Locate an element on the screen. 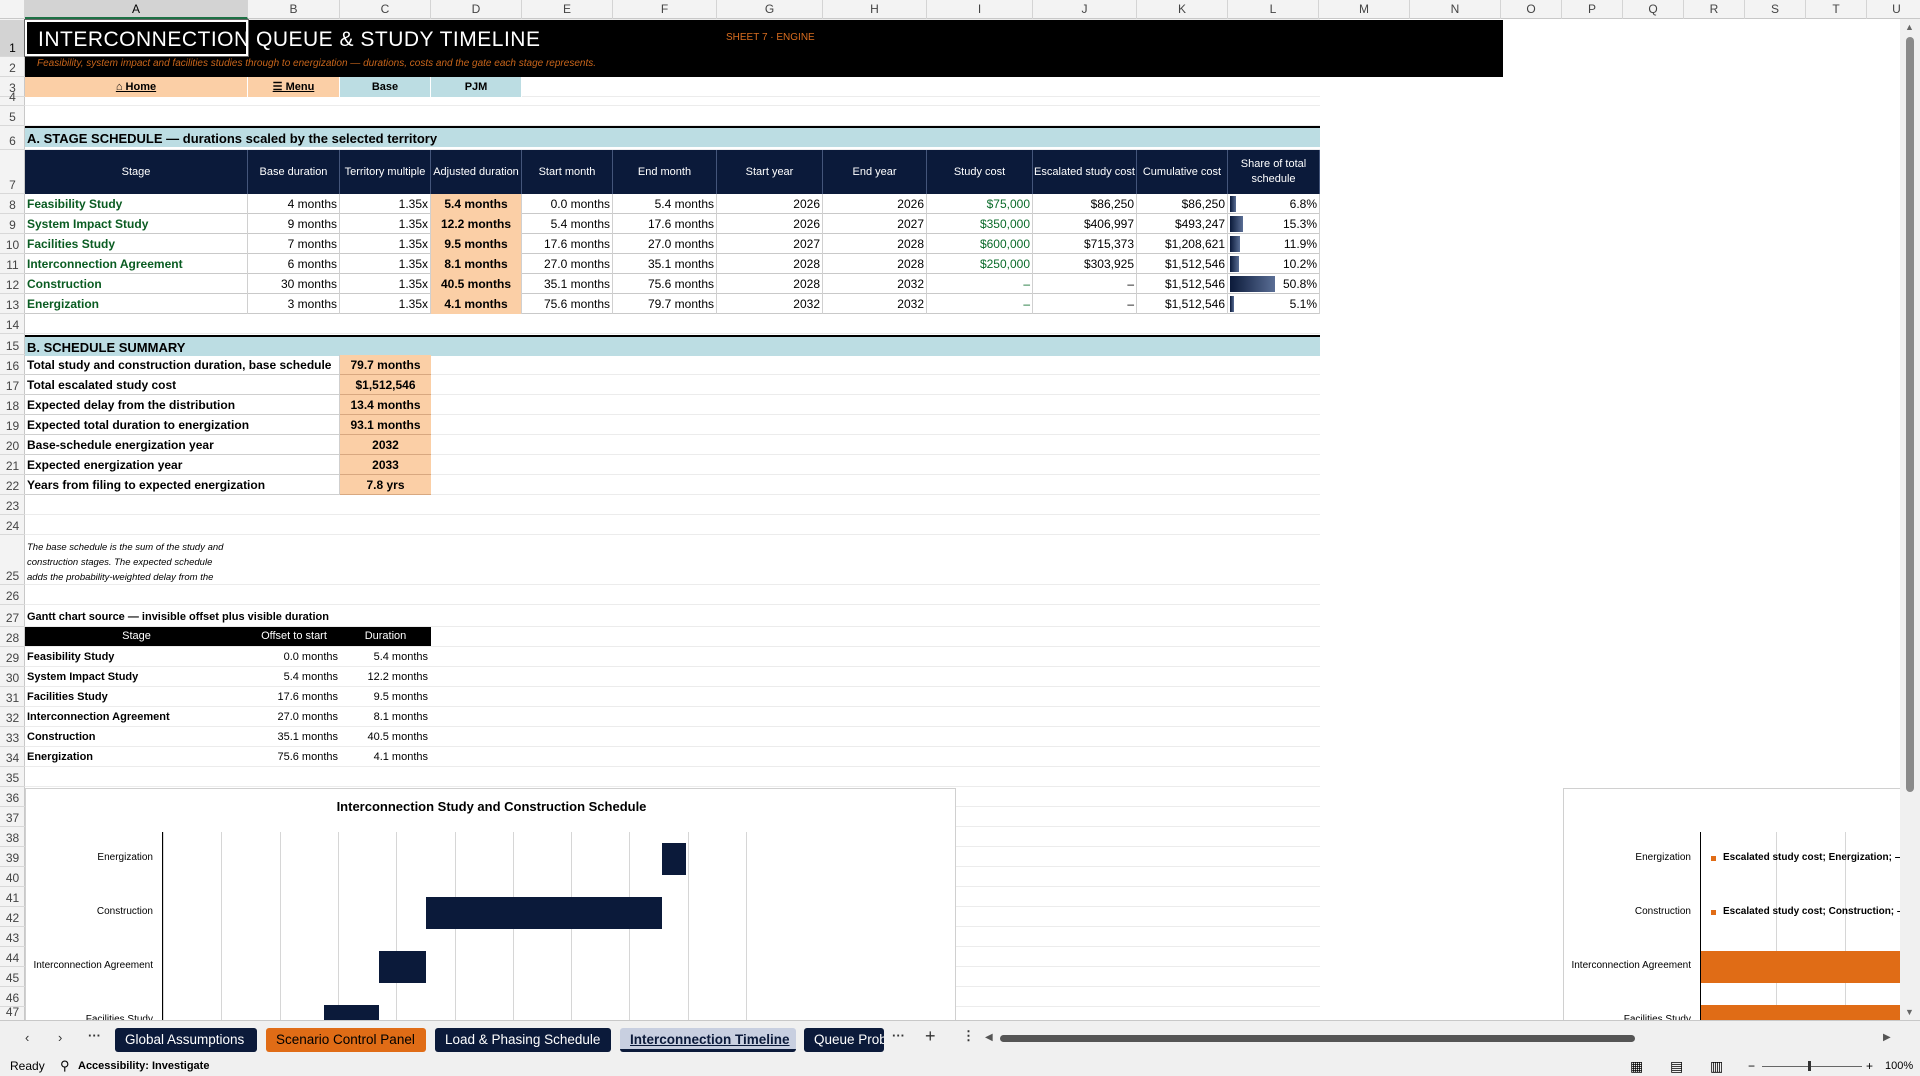  column-header: I is located at coordinates (980, 9).